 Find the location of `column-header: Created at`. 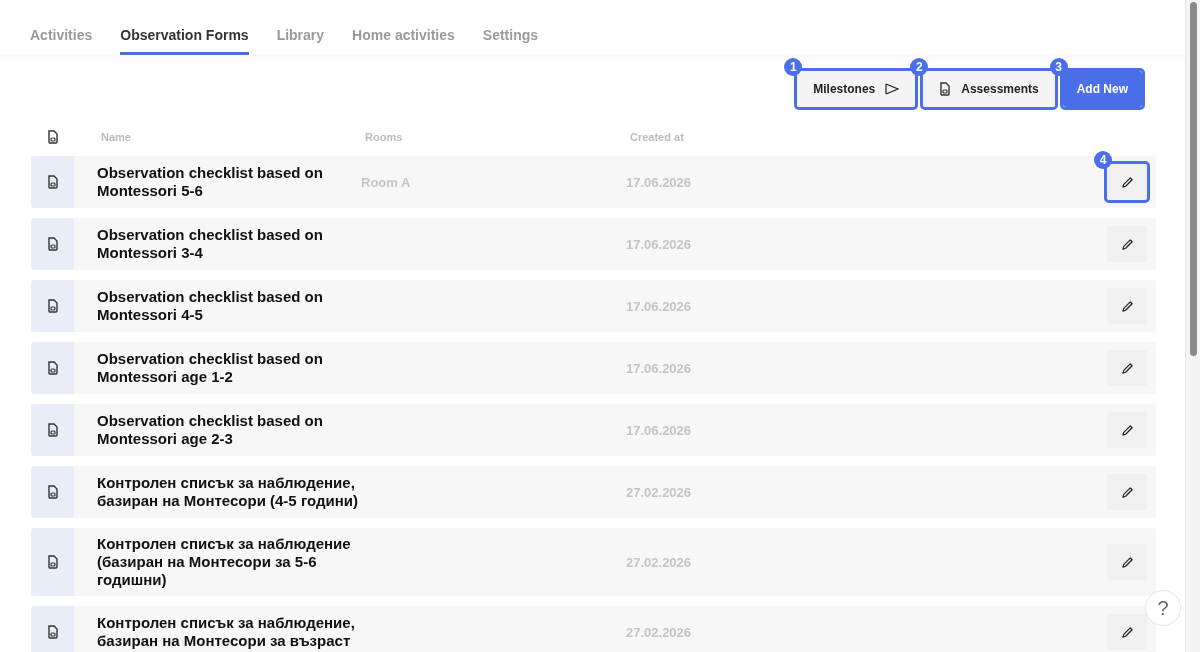

column-header: Created at is located at coordinates (657, 137).